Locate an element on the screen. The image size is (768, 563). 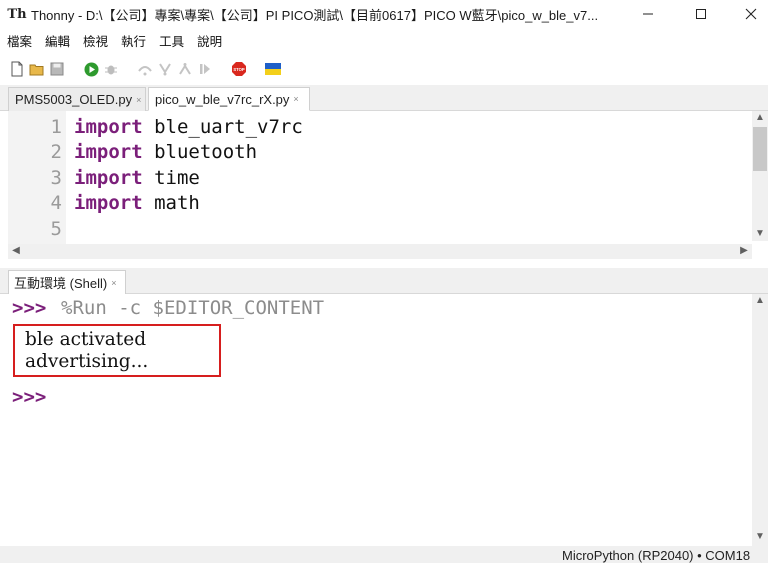
code-line: import time is located at coordinates (137, 178).